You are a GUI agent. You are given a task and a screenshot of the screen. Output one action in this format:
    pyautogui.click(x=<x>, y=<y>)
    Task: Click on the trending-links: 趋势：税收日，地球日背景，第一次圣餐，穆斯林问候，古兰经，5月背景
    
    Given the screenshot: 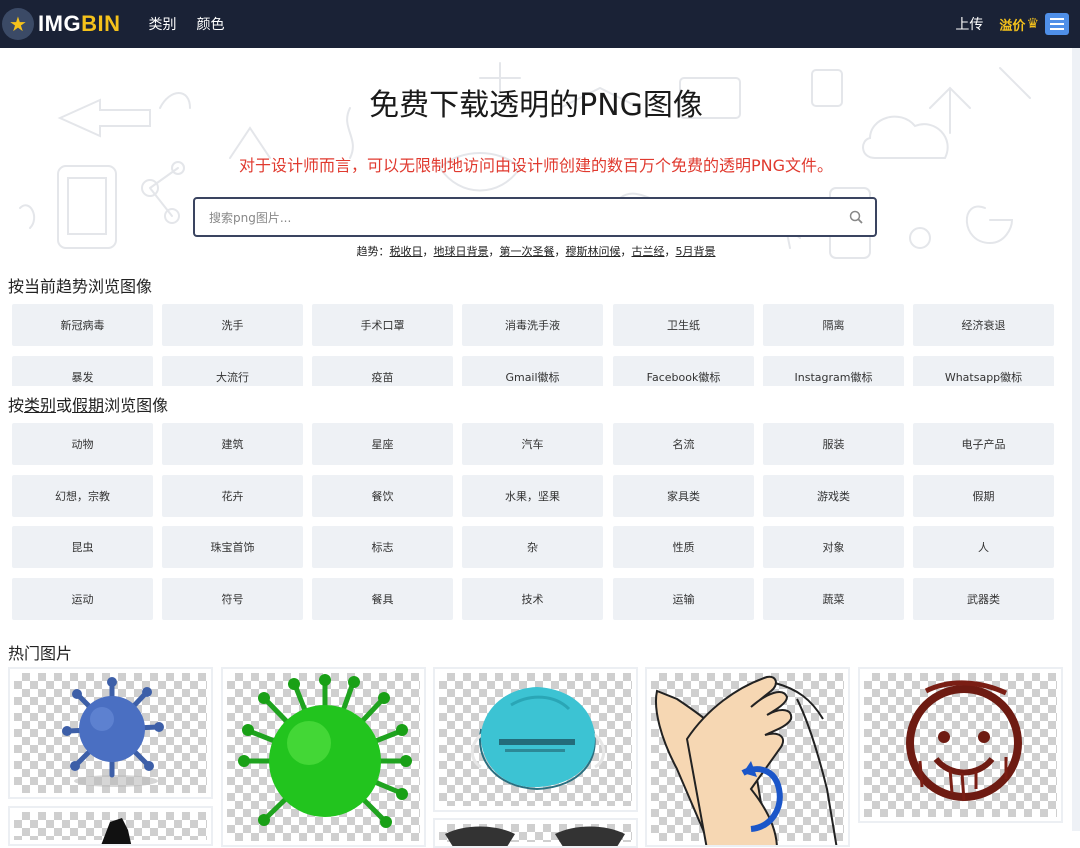 What is the action you would take?
    pyautogui.click(x=536, y=251)
    